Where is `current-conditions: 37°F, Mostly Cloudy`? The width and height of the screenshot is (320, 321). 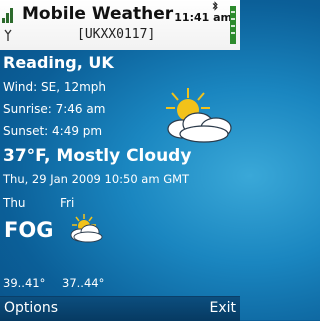 current-conditions: 37°F, Mostly Cloudy is located at coordinates (97, 156).